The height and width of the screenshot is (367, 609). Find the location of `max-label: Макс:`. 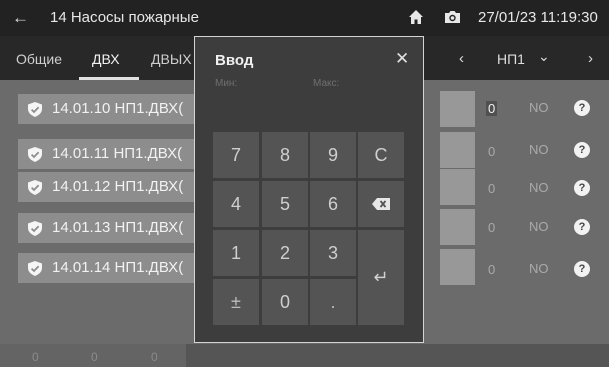

max-label: Макс: is located at coordinates (326, 83).